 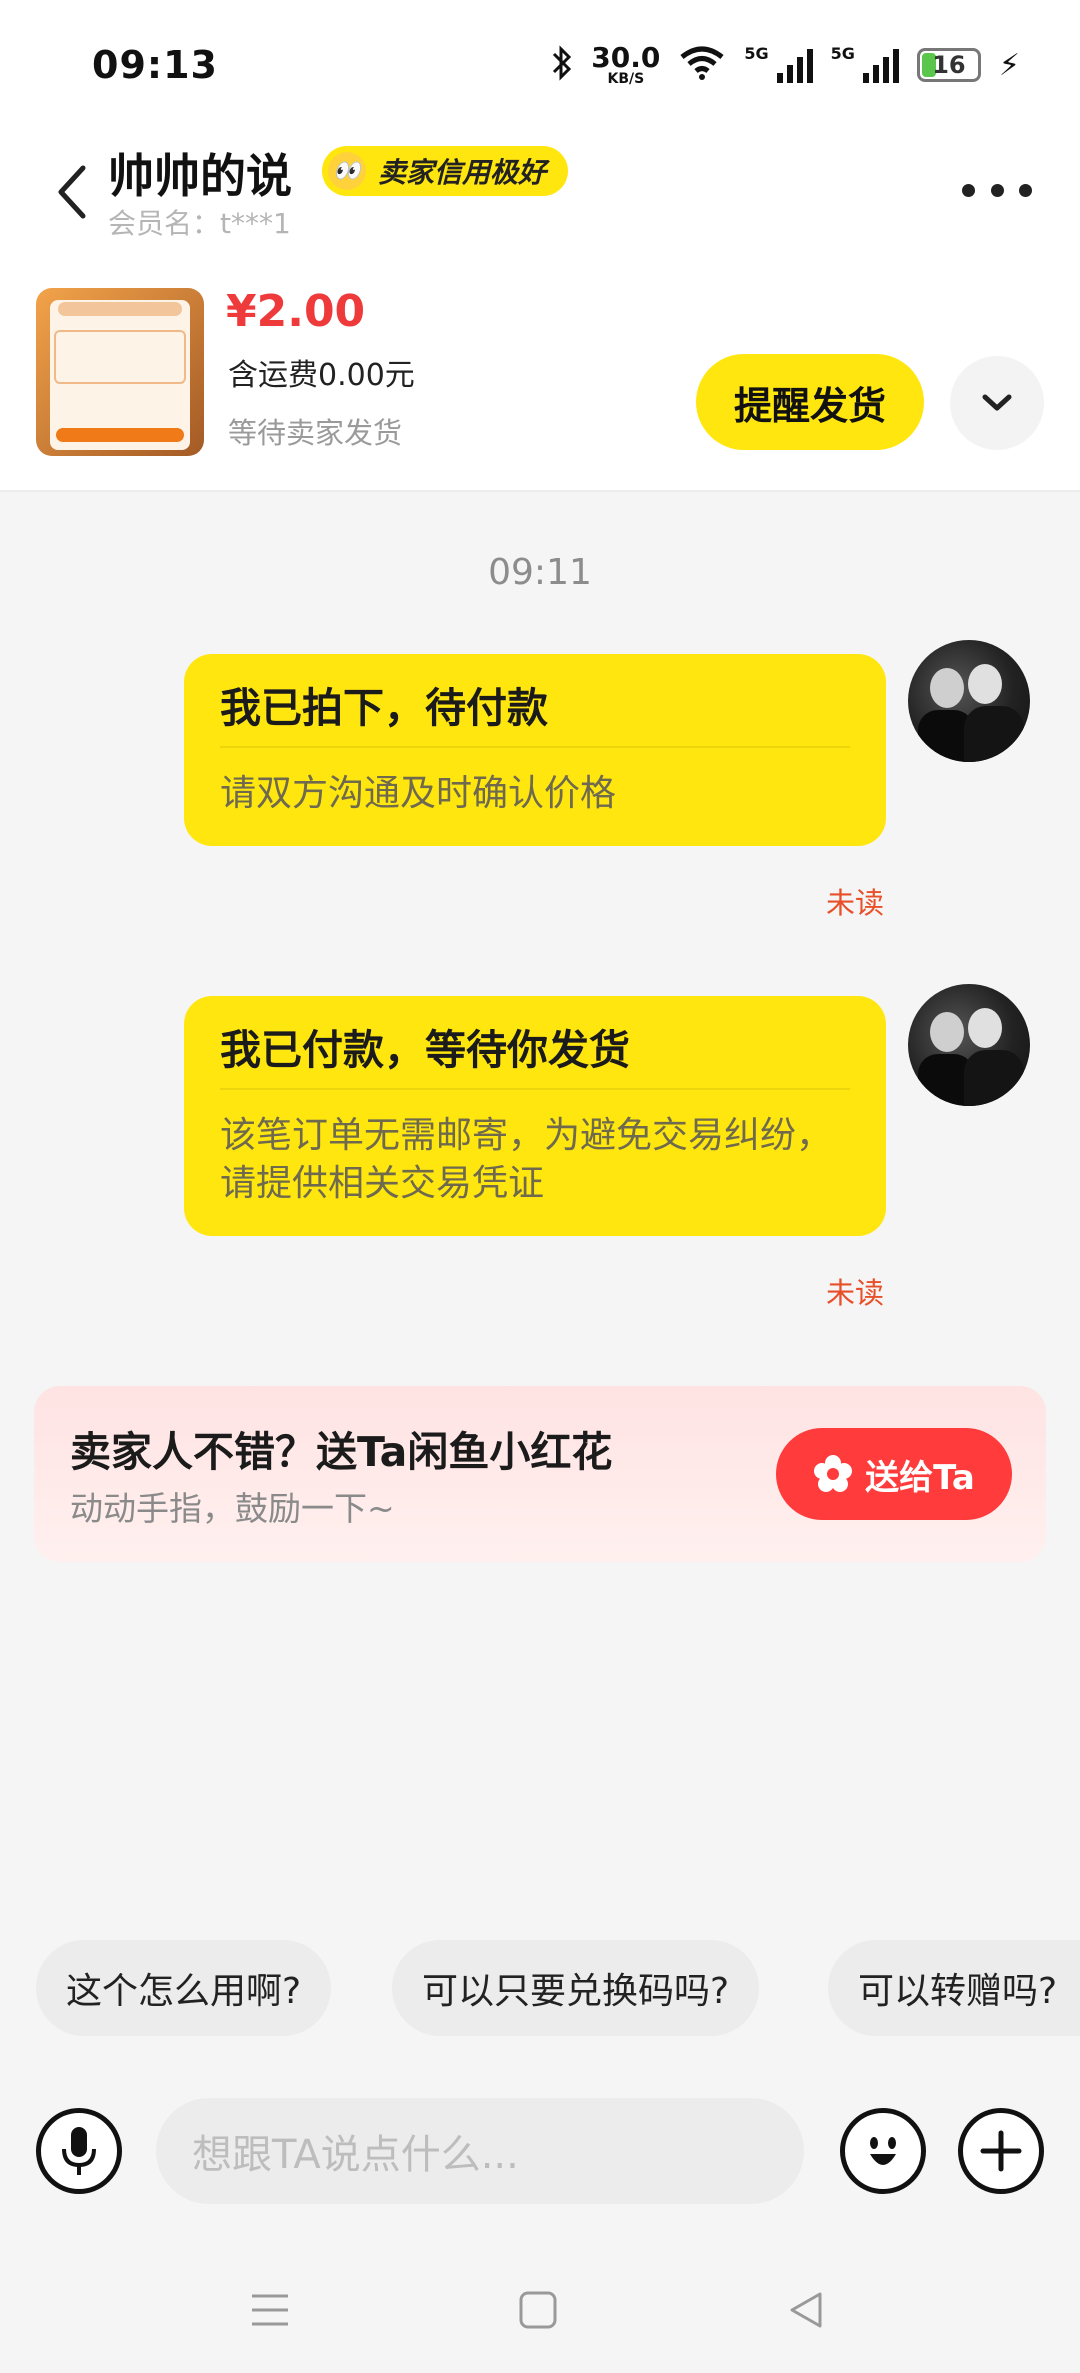 I want to click on home-nav-button, so click(x=538, y=2310).